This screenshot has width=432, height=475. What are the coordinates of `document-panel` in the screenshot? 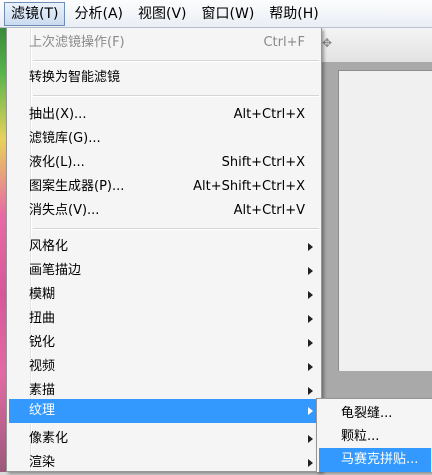 It's located at (385, 220).